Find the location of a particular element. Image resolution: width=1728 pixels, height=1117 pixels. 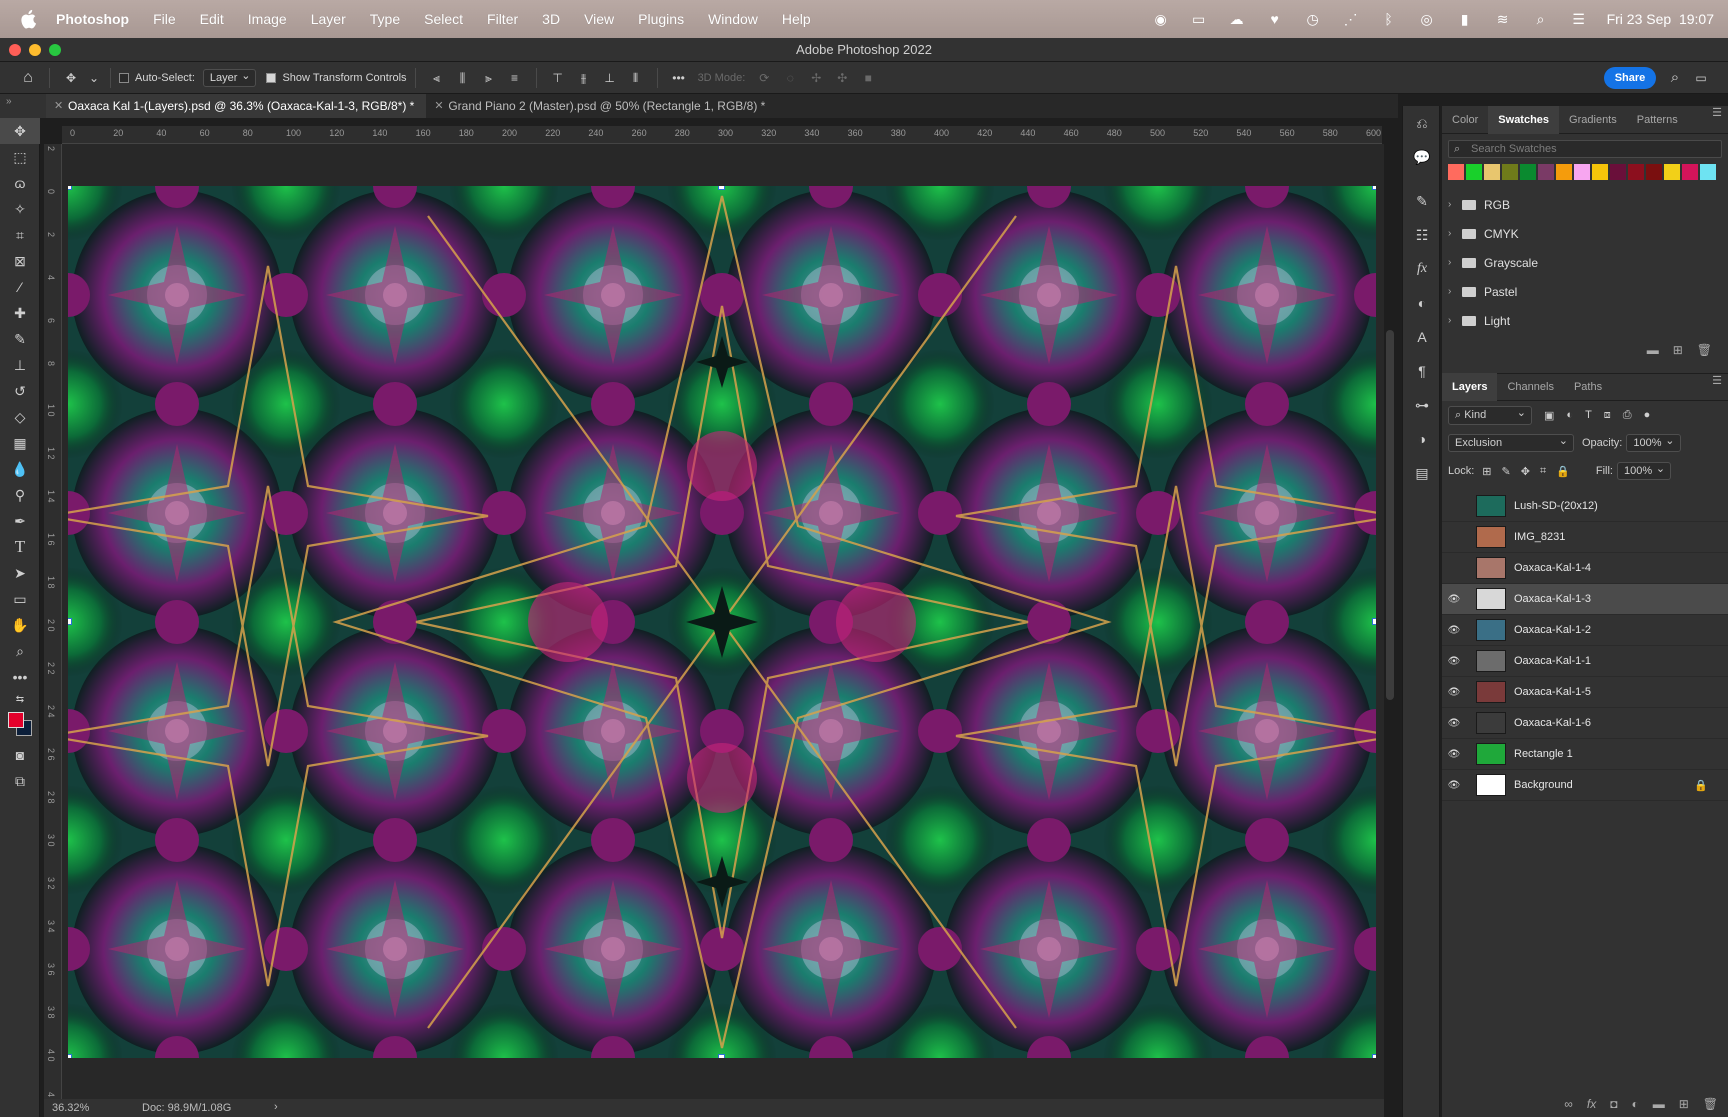

opacity-input: 100% is located at coordinates (1653, 443).